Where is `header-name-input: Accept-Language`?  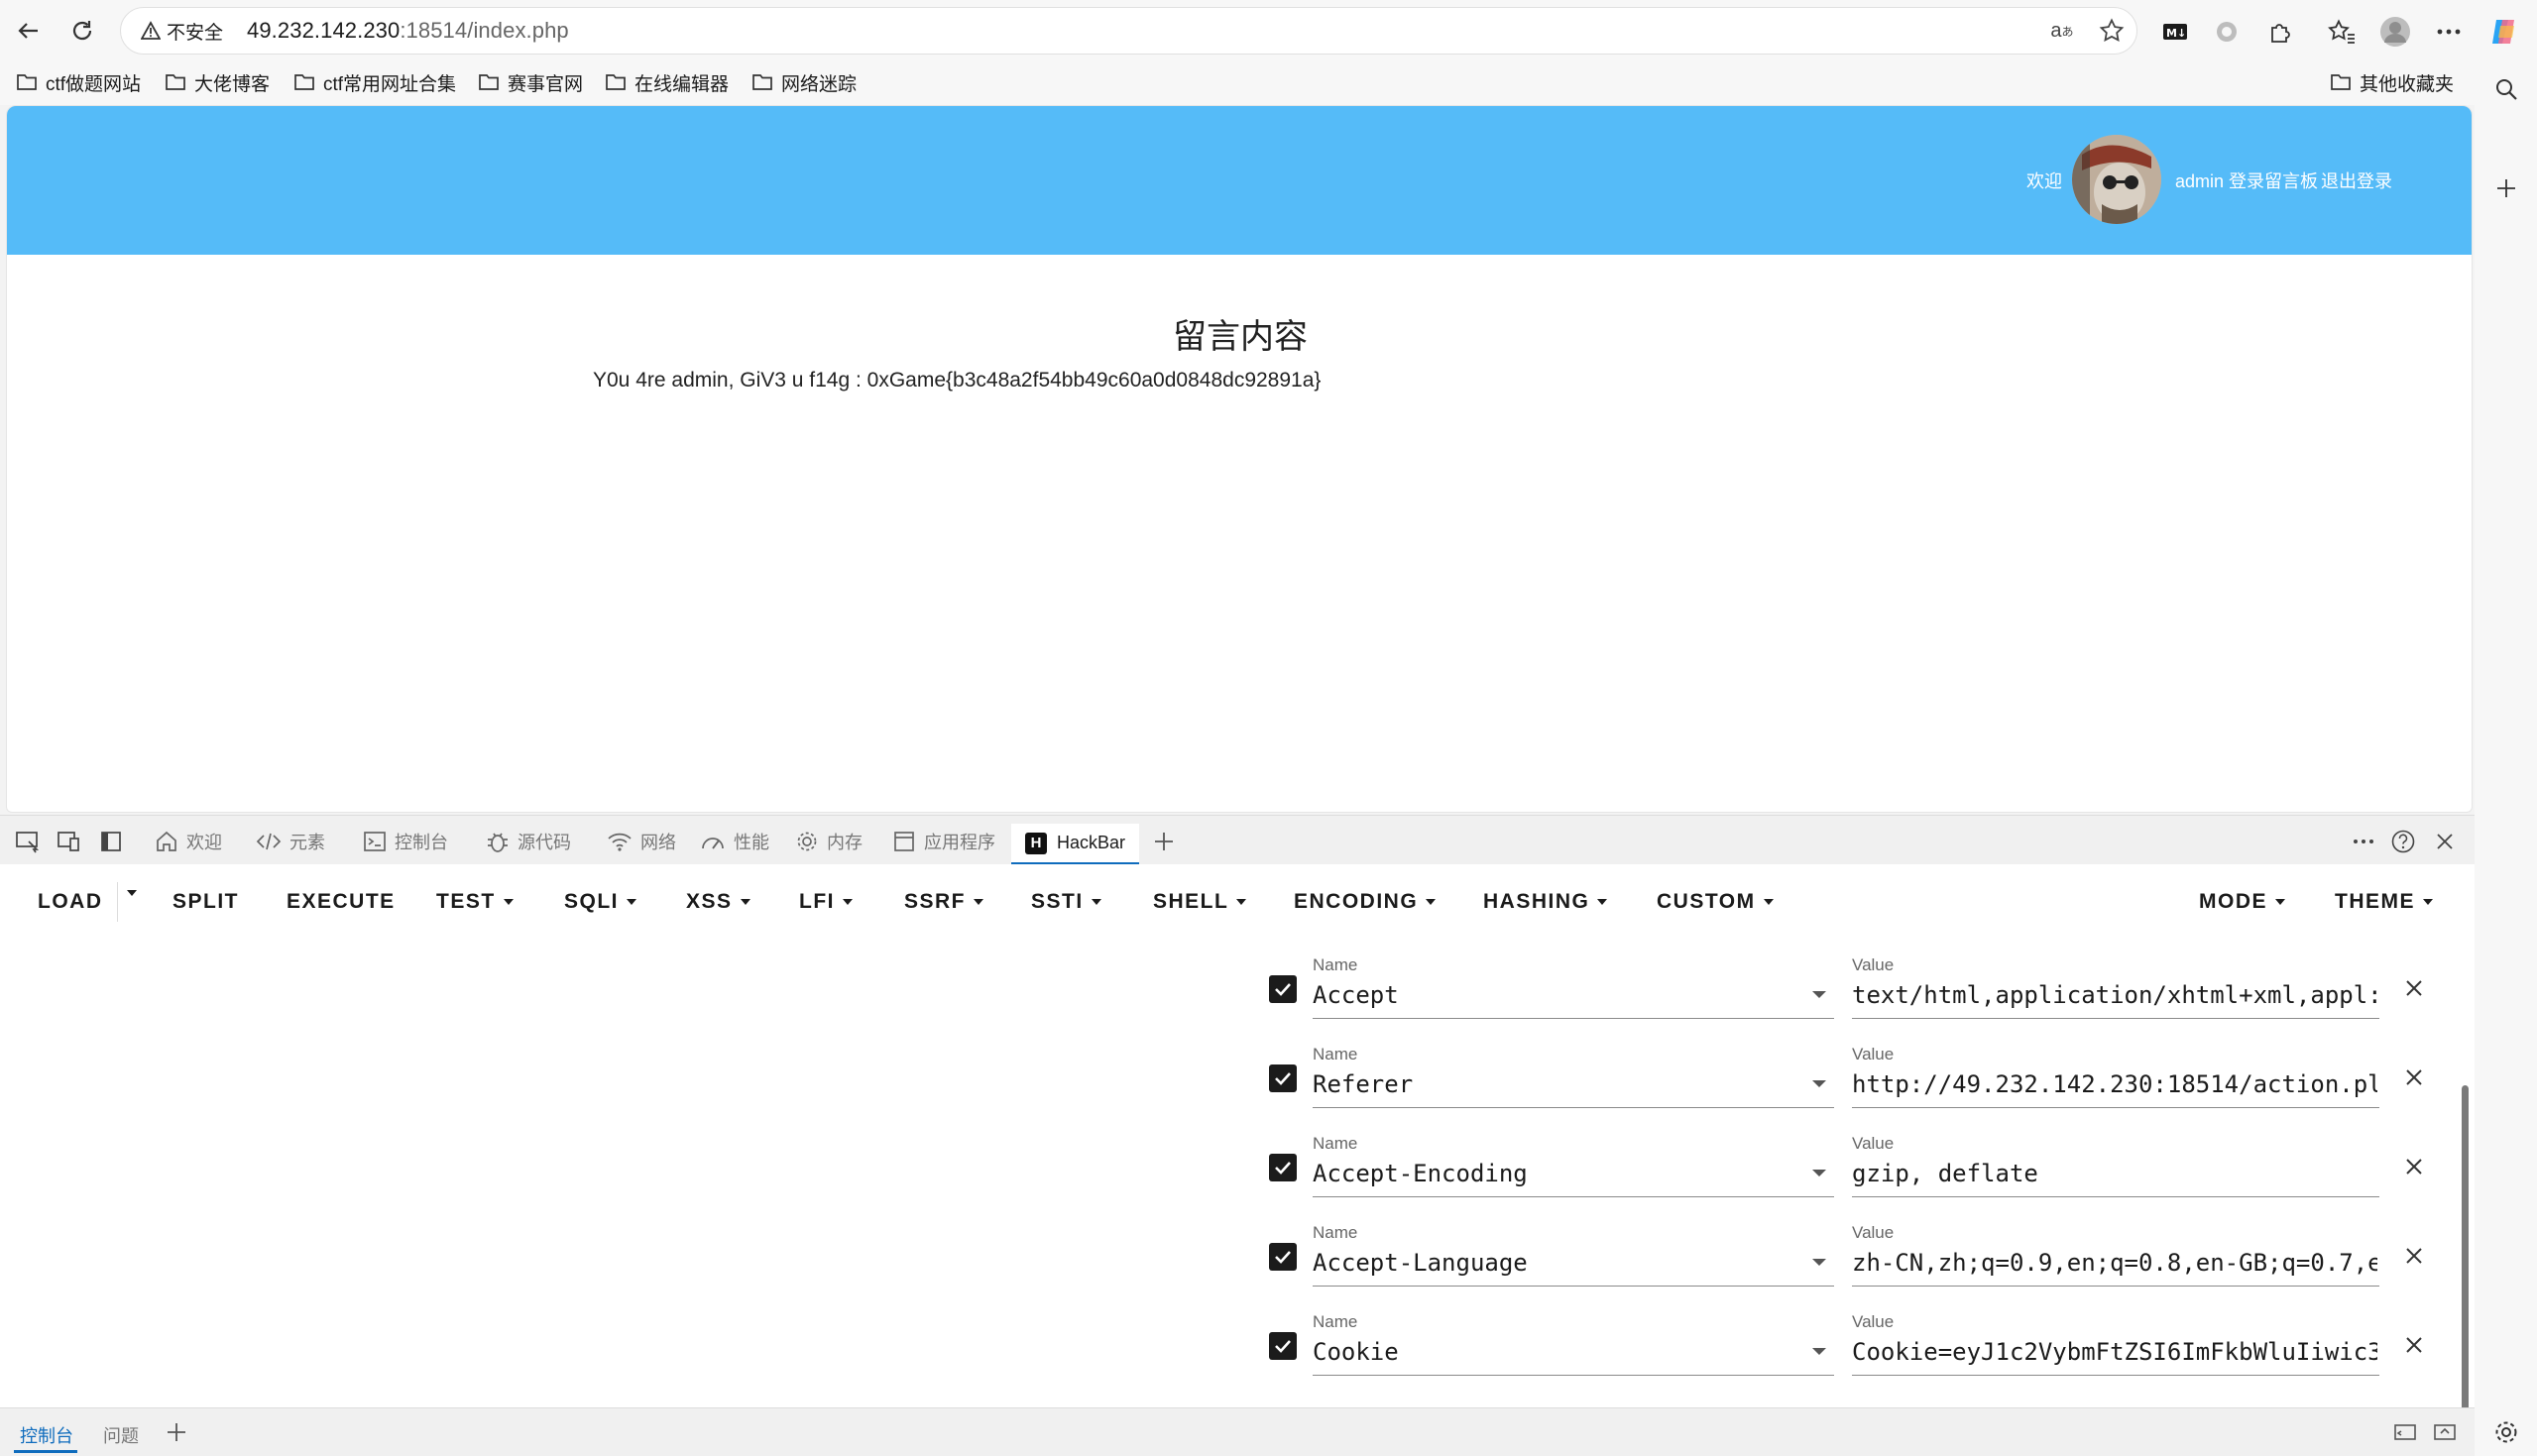 header-name-input: Accept-Language is located at coordinates (1560, 1263).